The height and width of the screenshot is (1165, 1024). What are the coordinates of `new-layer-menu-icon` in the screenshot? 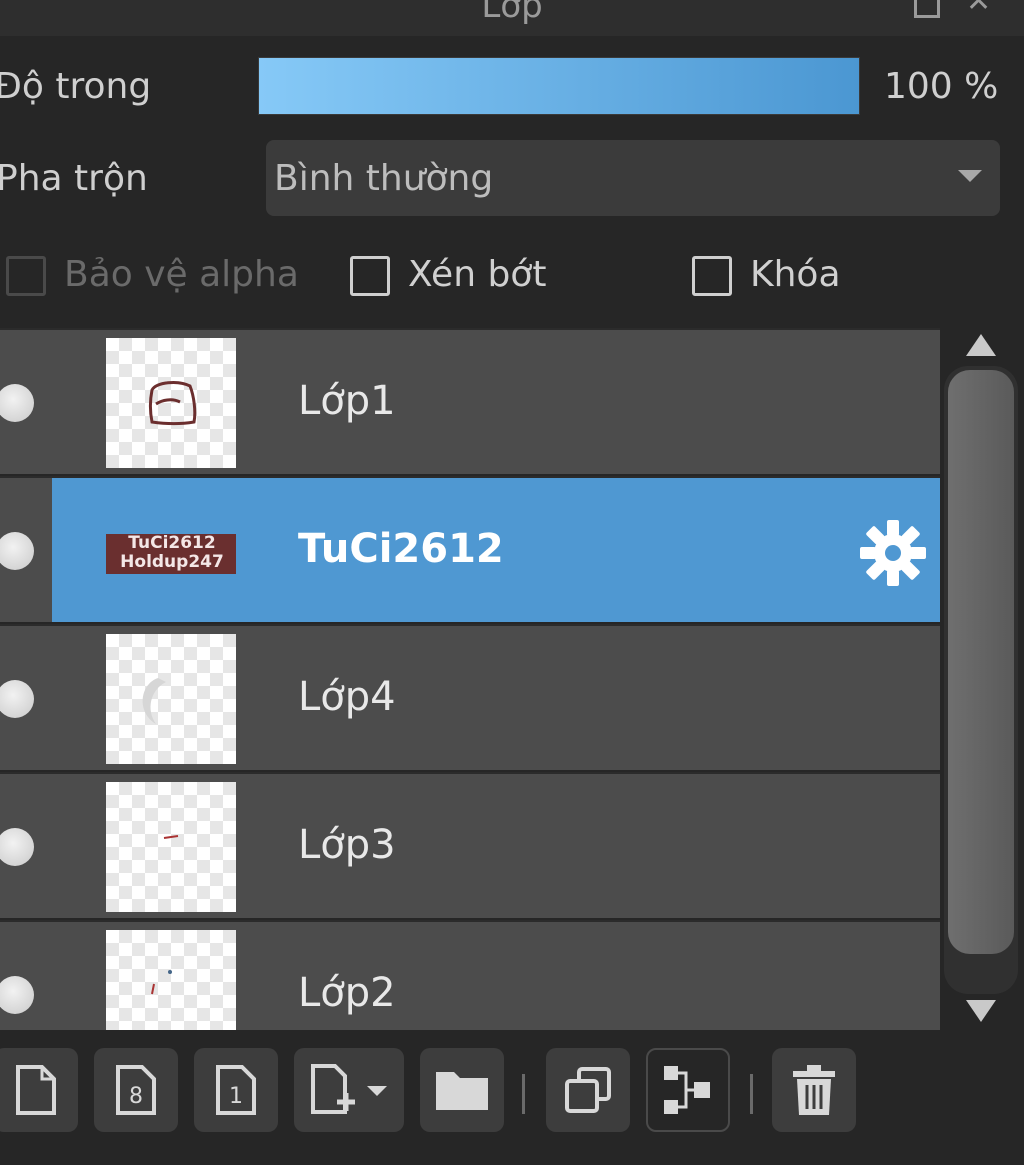 It's located at (349, 1089).